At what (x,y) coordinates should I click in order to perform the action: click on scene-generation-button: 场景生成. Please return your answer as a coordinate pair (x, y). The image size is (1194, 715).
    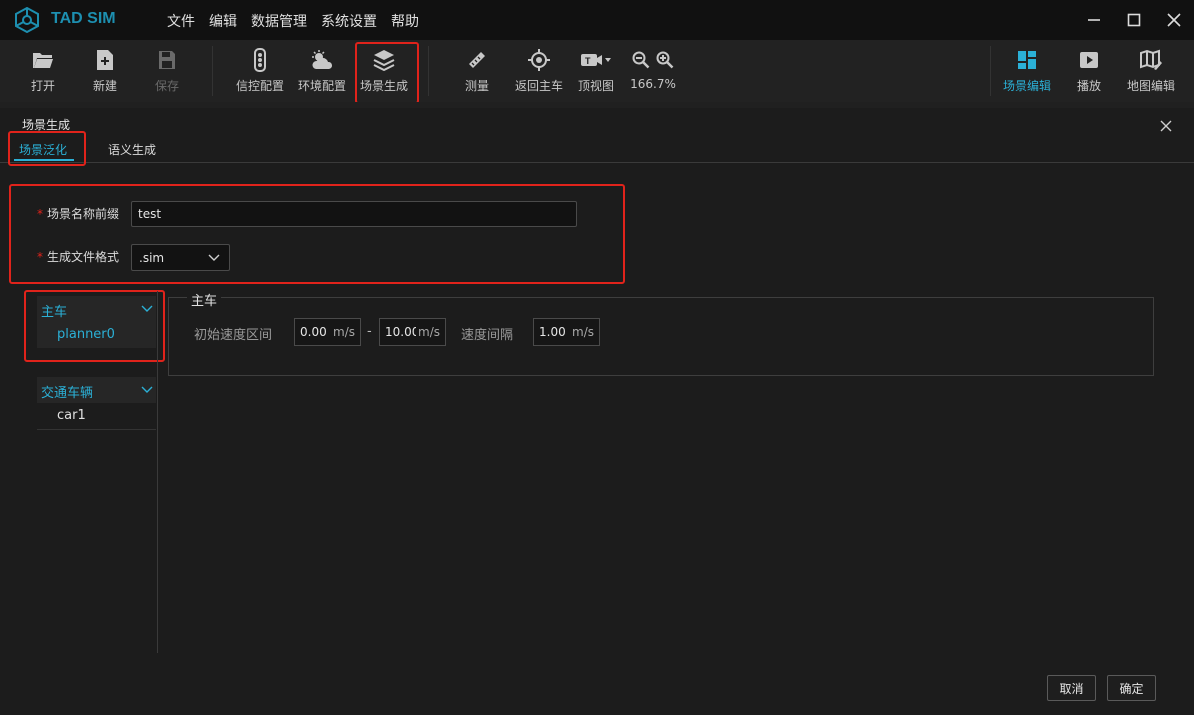
    Looking at the image, I should click on (384, 71).